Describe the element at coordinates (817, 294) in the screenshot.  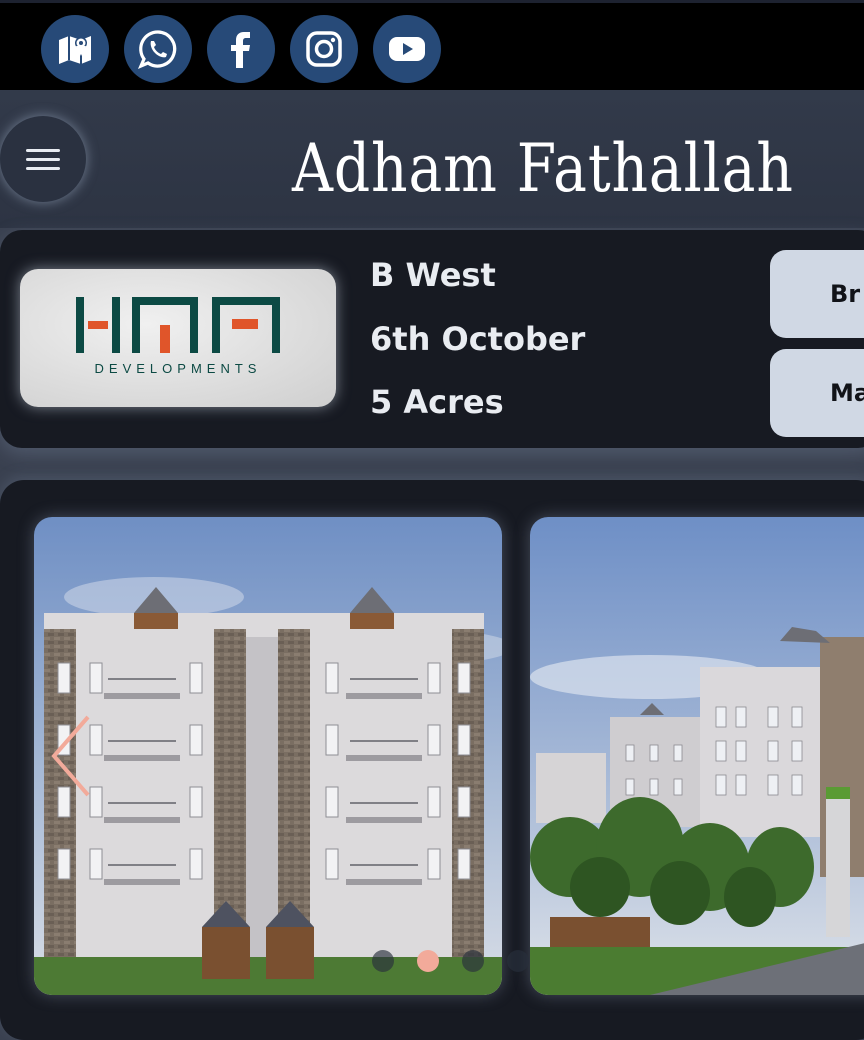
I see `brochure-button: Br` at that location.